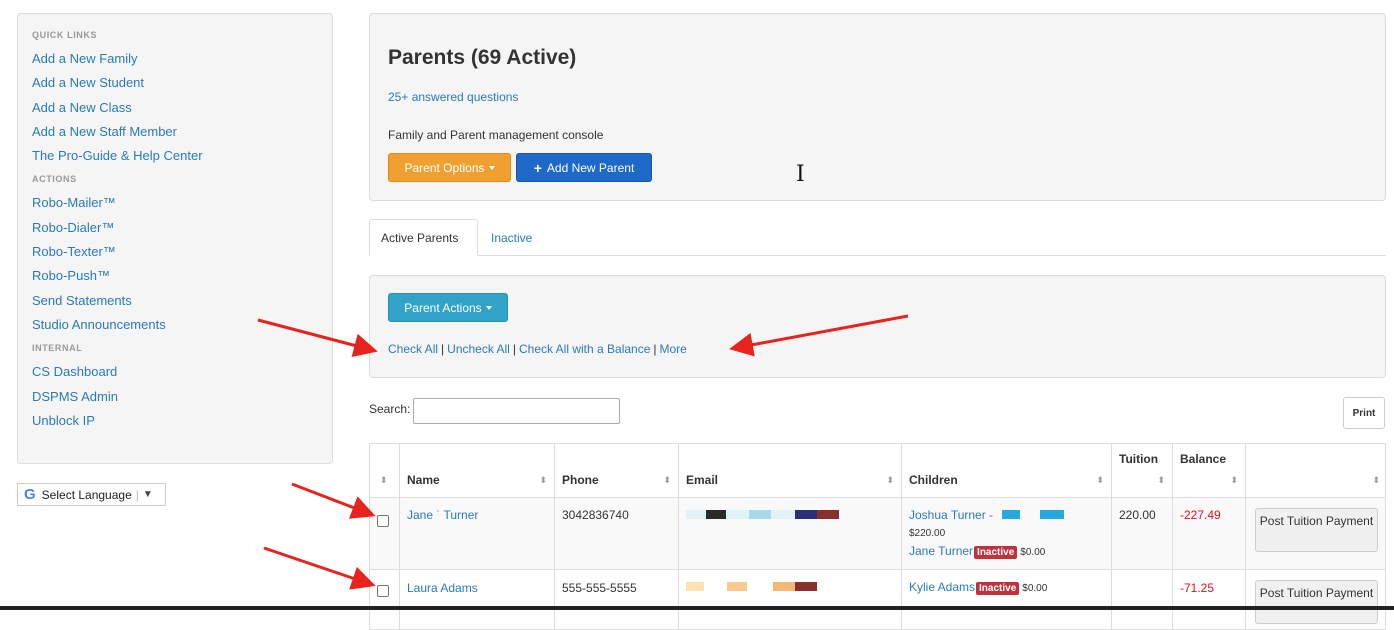  Describe the element at coordinates (478, 349) in the screenshot. I see `uncheck-all-link: Uncheck All` at that location.